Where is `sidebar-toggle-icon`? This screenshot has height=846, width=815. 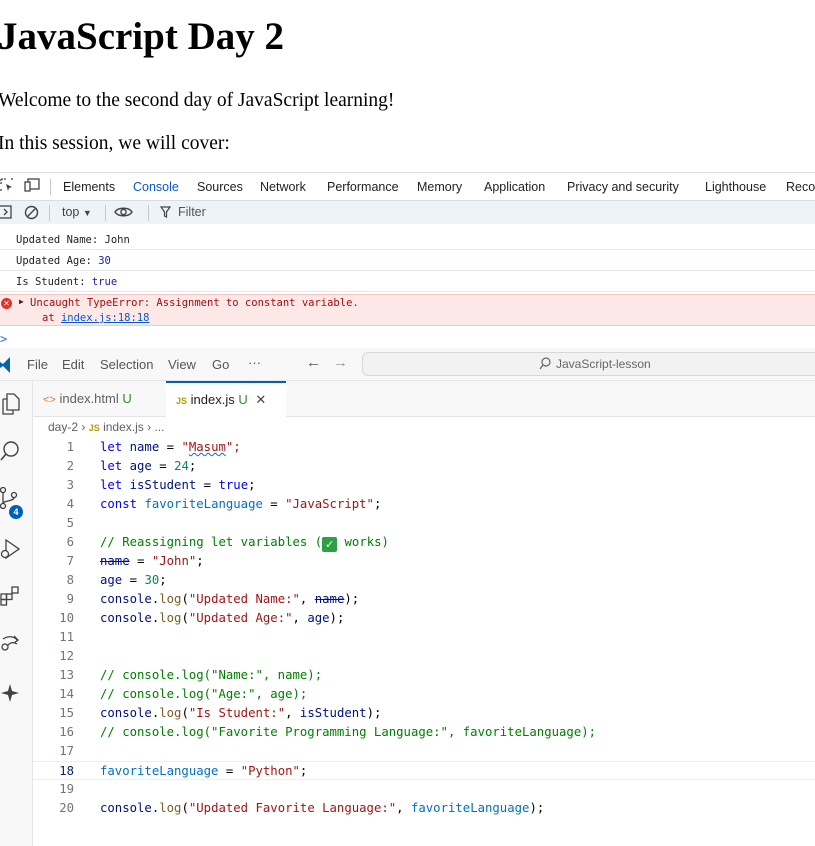 sidebar-toggle-icon is located at coordinates (6, 213).